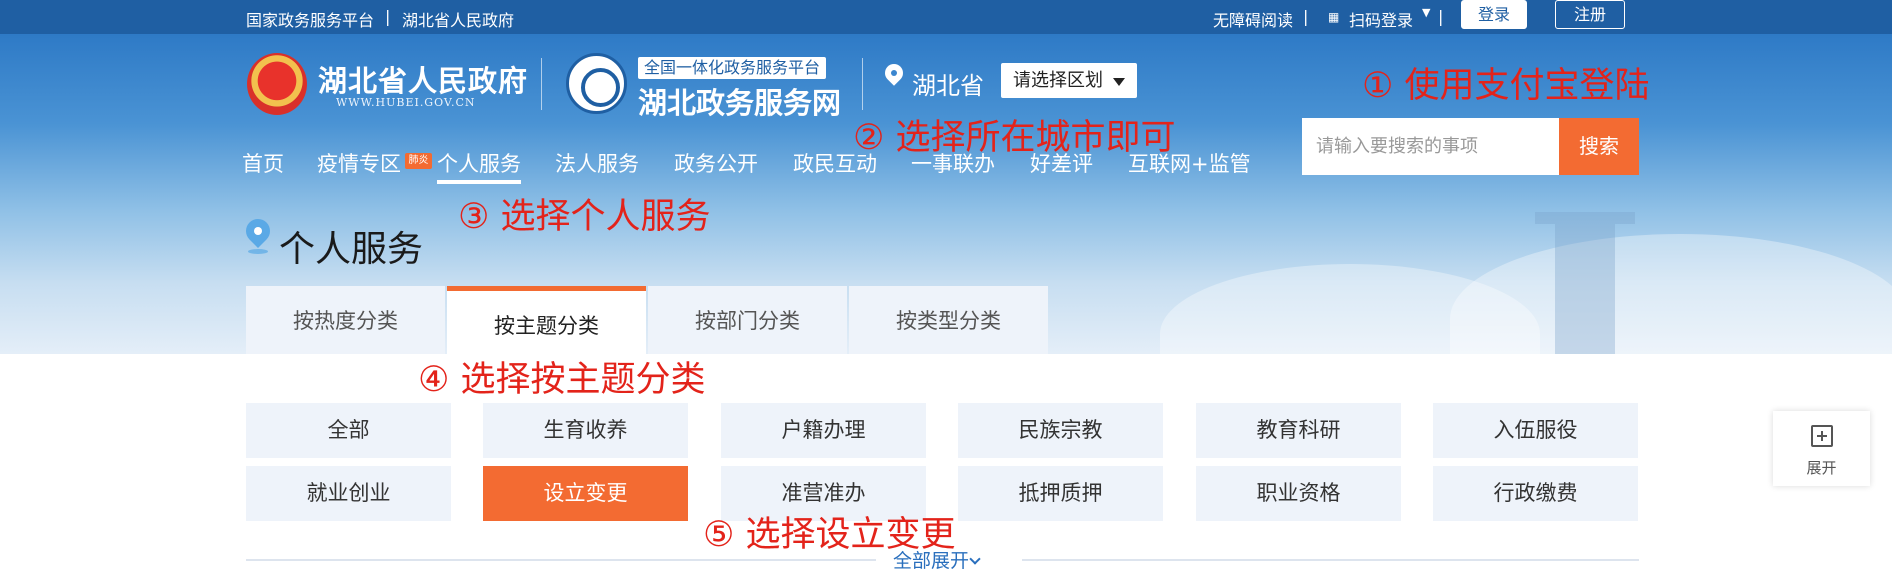 Image resolution: width=1892 pixels, height=581 pixels. What do you see at coordinates (948, 86) in the screenshot?
I see `current-province: 湖北省` at bounding box center [948, 86].